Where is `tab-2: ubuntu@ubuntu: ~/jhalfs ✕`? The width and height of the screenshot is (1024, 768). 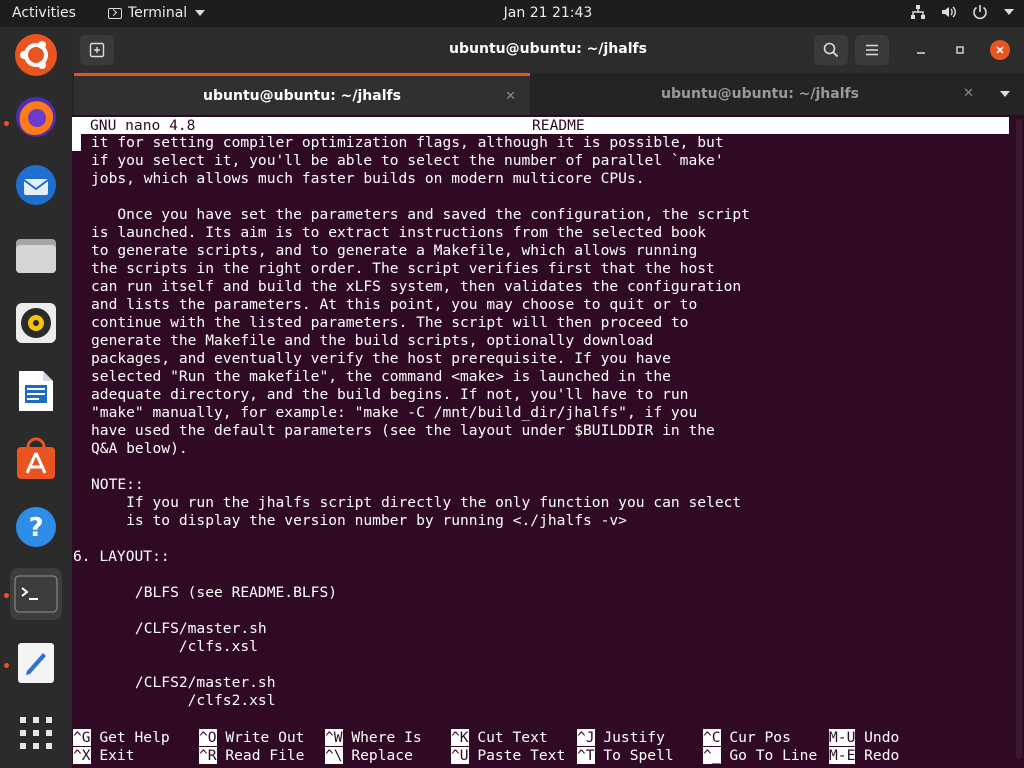 tab-2: ubuntu@ubuntu: ~/jhalfs ✕ is located at coordinates (760, 94).